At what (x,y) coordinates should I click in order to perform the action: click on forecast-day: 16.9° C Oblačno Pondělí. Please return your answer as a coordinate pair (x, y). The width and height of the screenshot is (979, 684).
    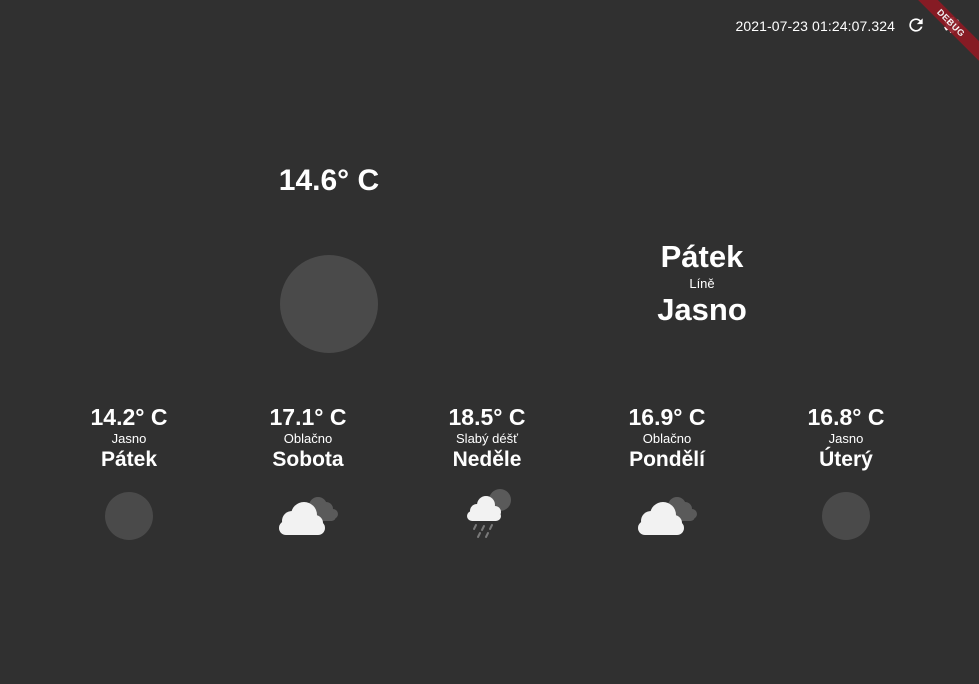
    Looking at the image, I should click on (667, 473).